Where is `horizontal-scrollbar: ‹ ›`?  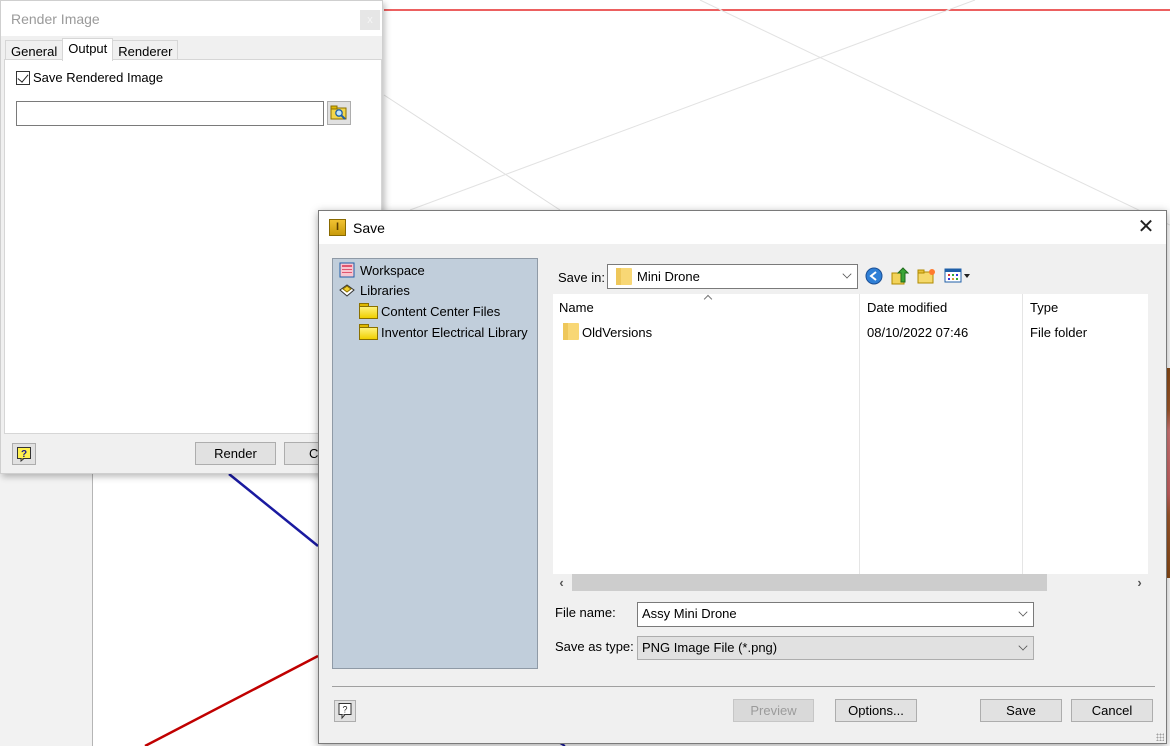
horizontal-scrollbar: ‹ › is located at coordinates (850, 582).